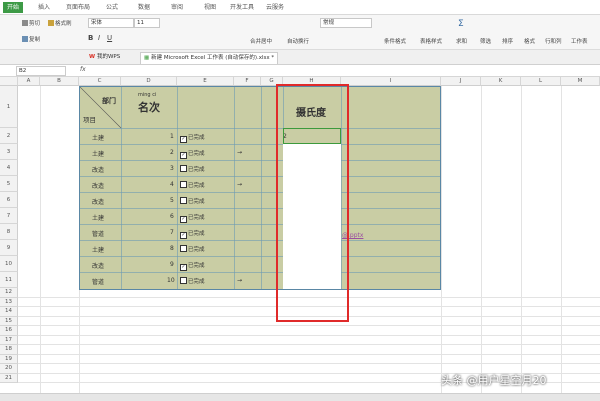 This screenshot has width=600, height=401. What do you see at coordinates (100, 81) in the screenshot?
I see `column-header: C` at bounding box center [100, 81].